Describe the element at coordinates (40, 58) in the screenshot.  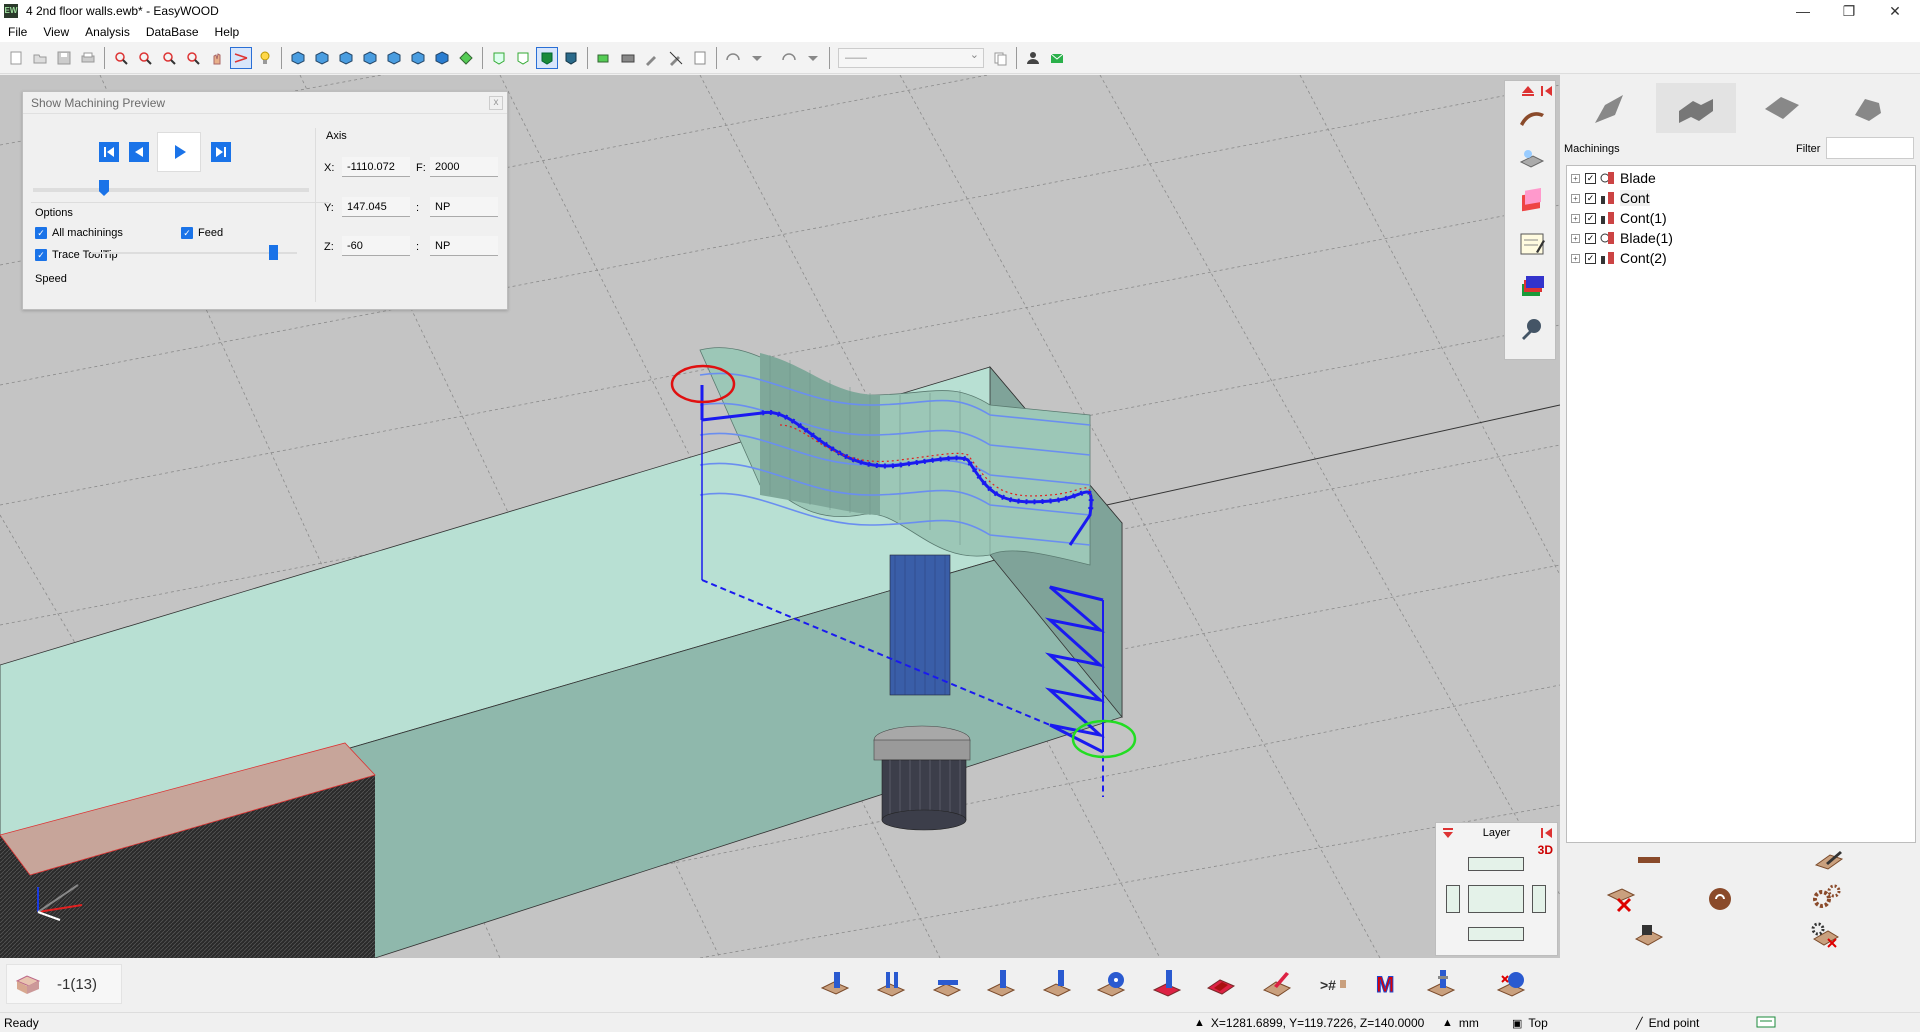
I see `open-file-icon` at that location.